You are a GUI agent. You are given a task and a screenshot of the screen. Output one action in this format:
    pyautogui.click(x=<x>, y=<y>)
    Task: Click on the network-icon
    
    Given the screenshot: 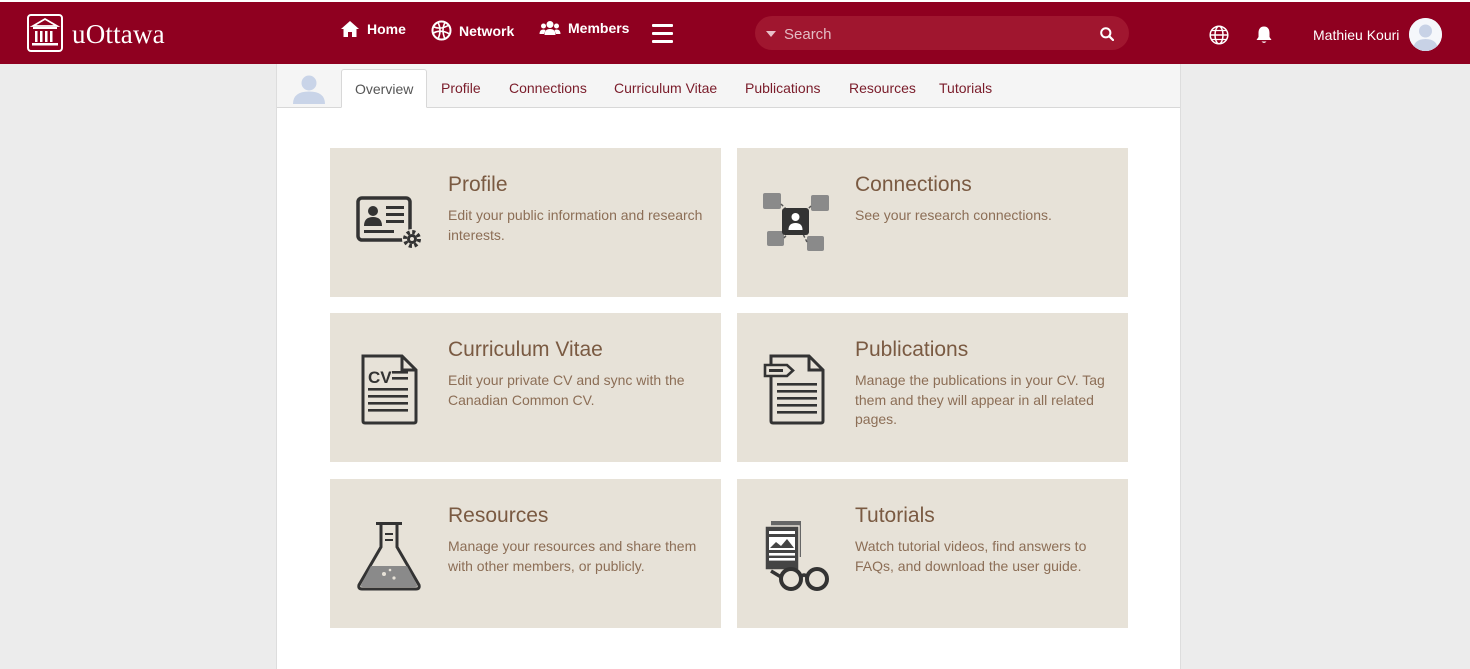 What is the action you would take?
    pyautogui.click(x=441, y=30)
    